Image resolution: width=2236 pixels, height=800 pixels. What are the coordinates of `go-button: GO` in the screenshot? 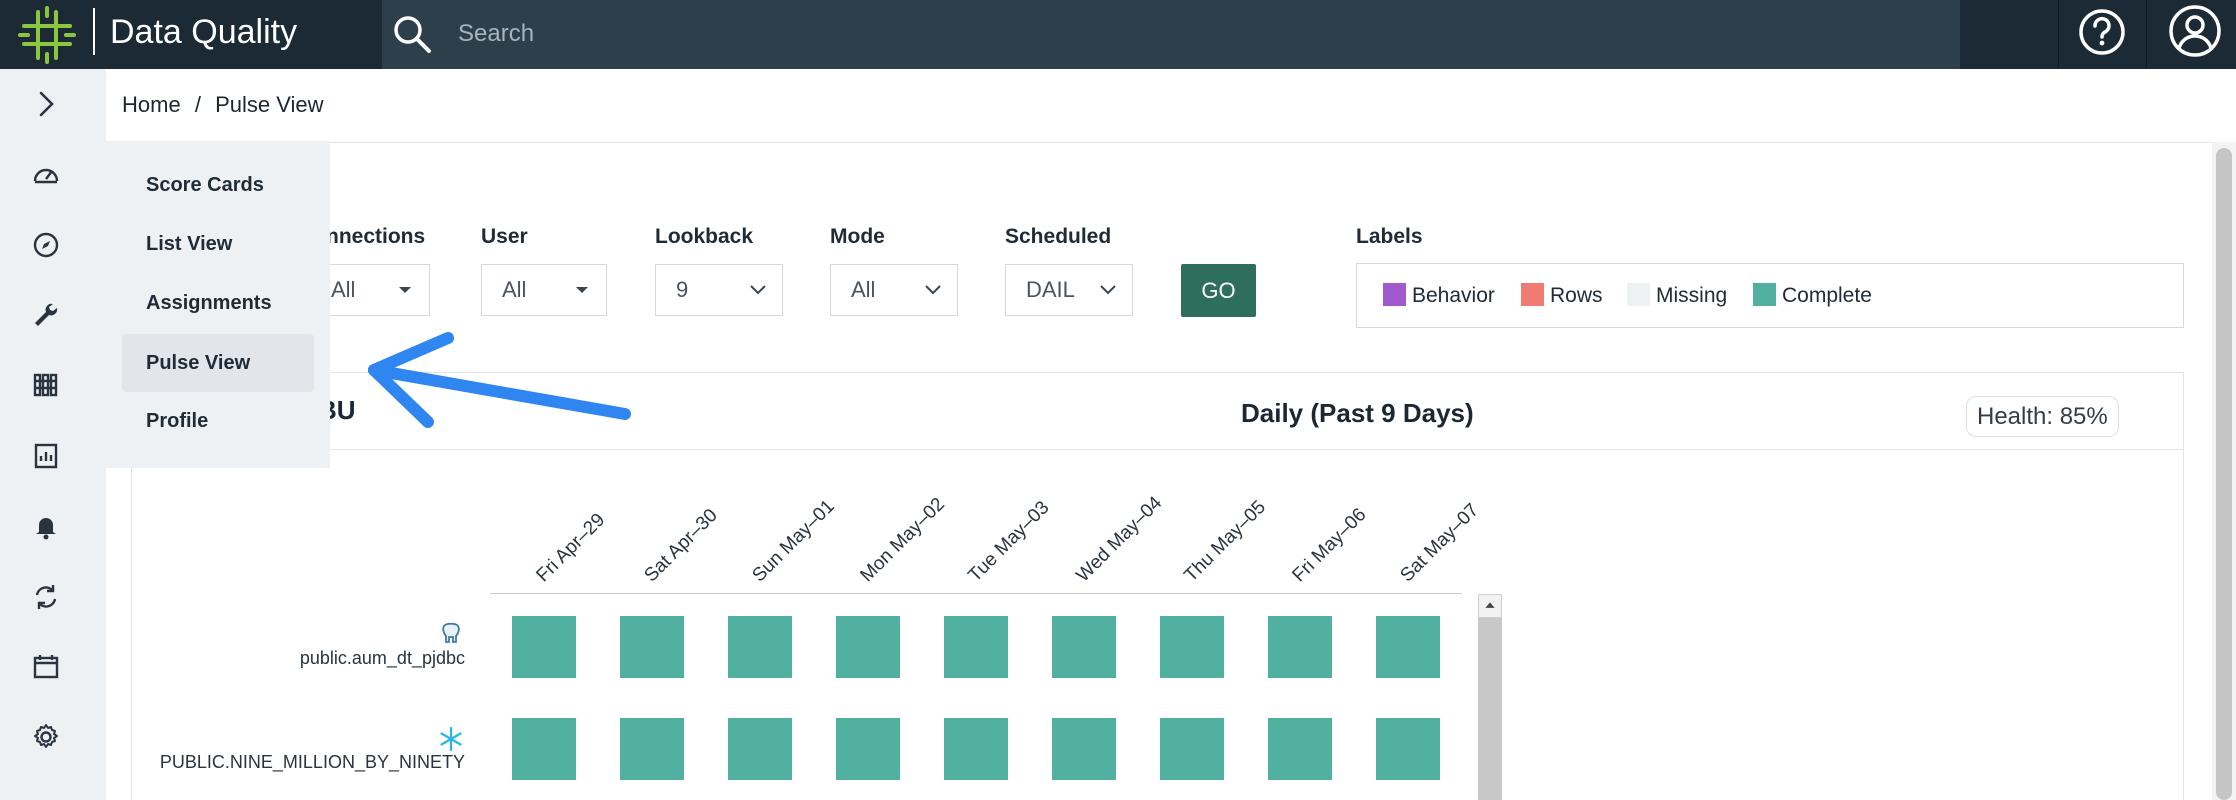 It's located at (1218, 290).